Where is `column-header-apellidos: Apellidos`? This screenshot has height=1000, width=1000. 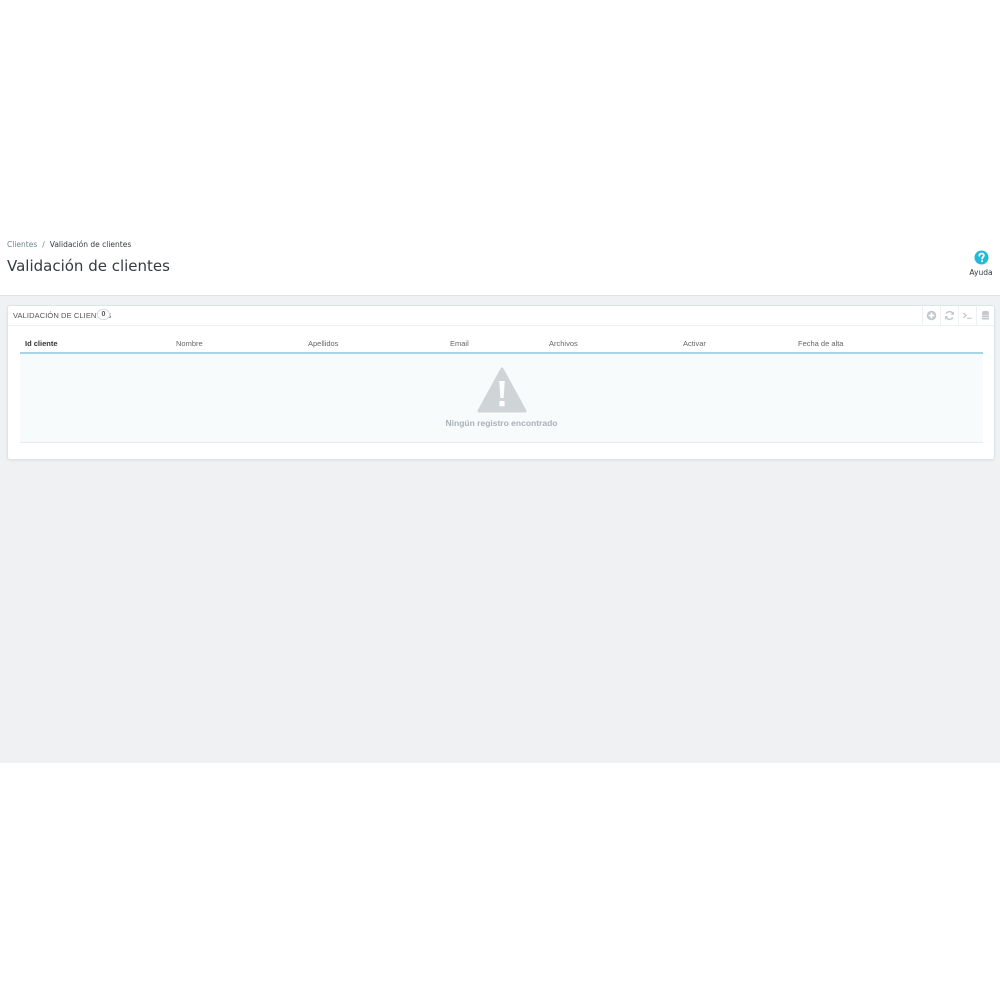 column-header-apellidos: Apellidos is located at coordinates (374, 344).